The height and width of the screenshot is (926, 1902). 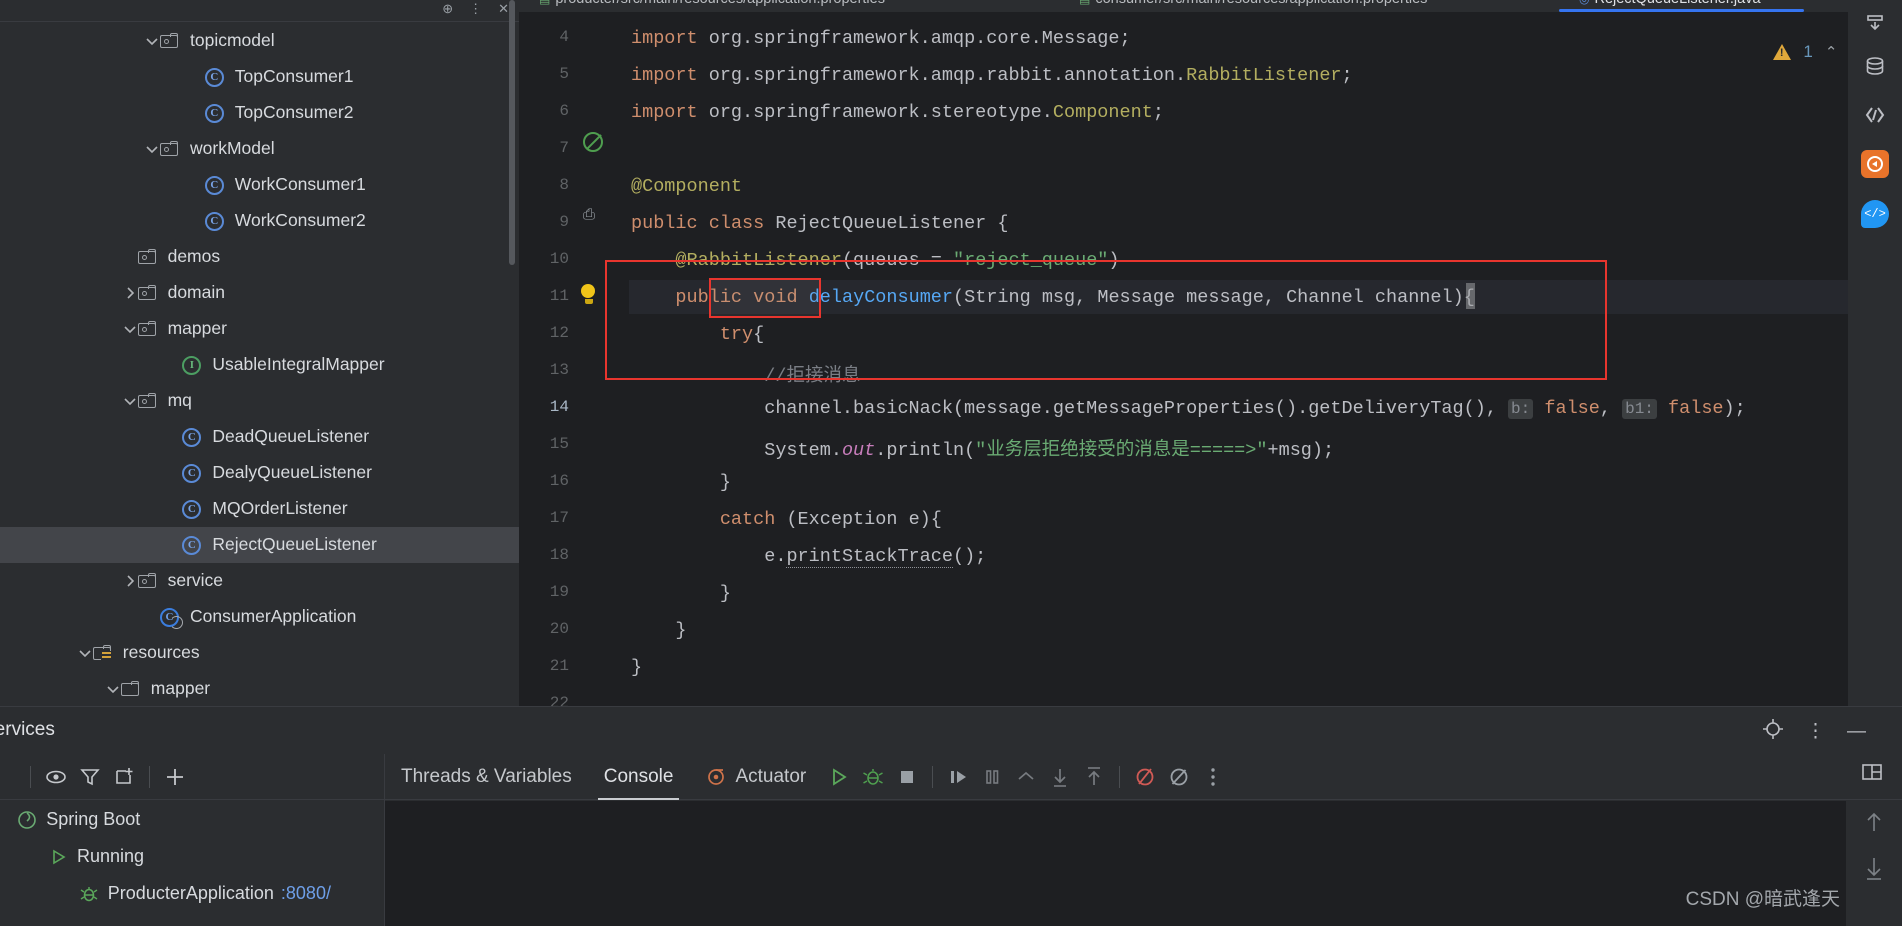 What do you see at coordinates (124, 777) in the screenshot?
I see `new-tab-icon` at bounding box center [124, 777].